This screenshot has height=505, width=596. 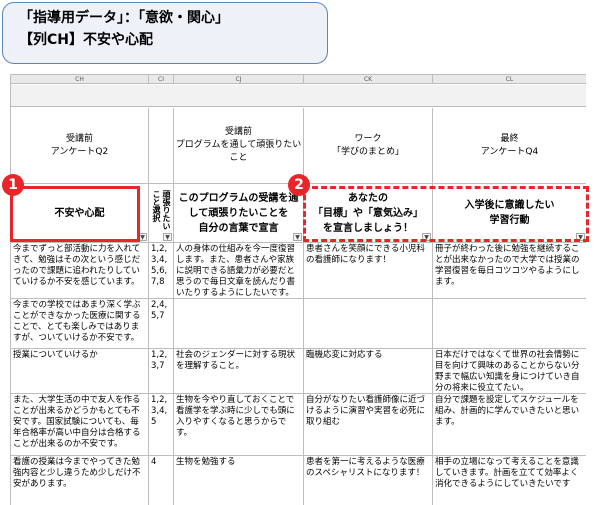 What do you see at coordinates (368, 480) in the screenshot?
I see `table-cell-ck: 患者を第一に考えるような医療のスペシャリストになります！` at bounding box center [368, 480].